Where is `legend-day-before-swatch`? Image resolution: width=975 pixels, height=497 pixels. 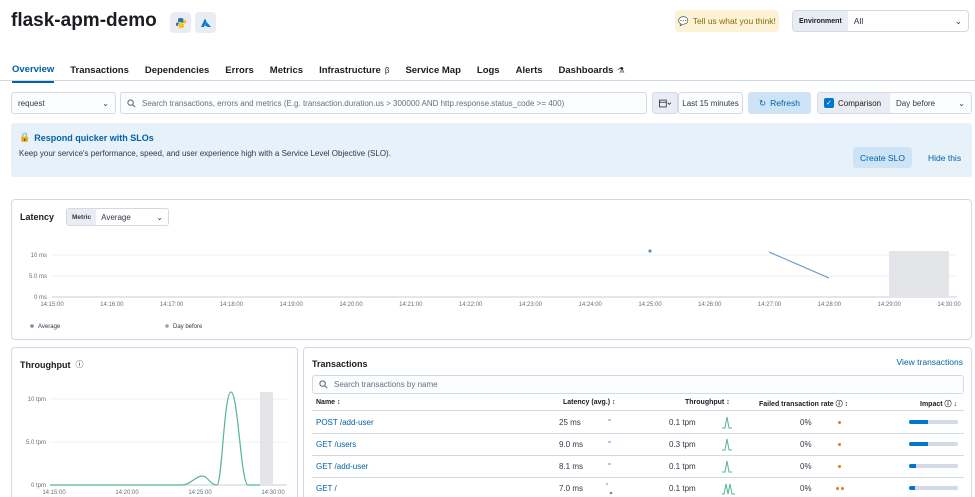 legend-day-before-swatch is located at coordinates (167, 326).